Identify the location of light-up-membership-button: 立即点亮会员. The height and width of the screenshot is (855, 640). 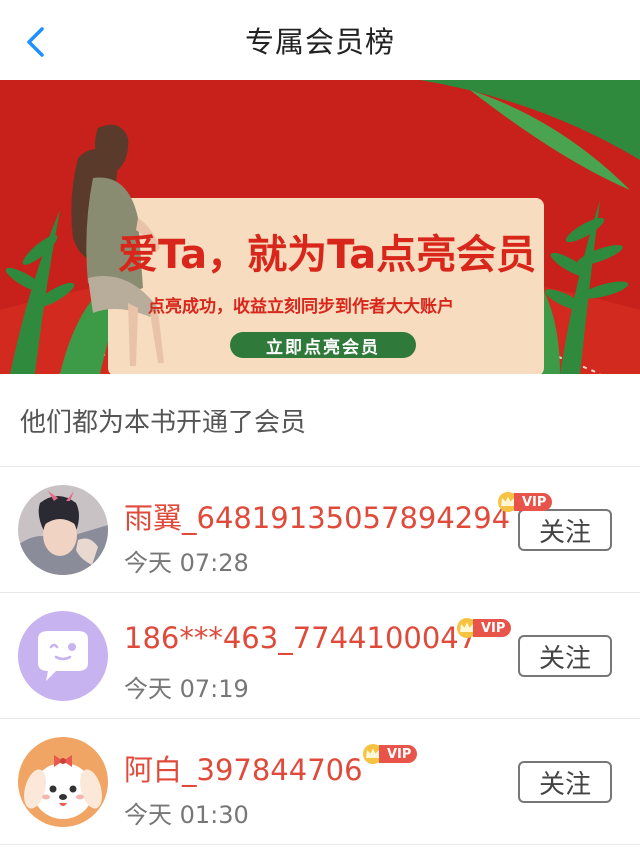
(323, 345).